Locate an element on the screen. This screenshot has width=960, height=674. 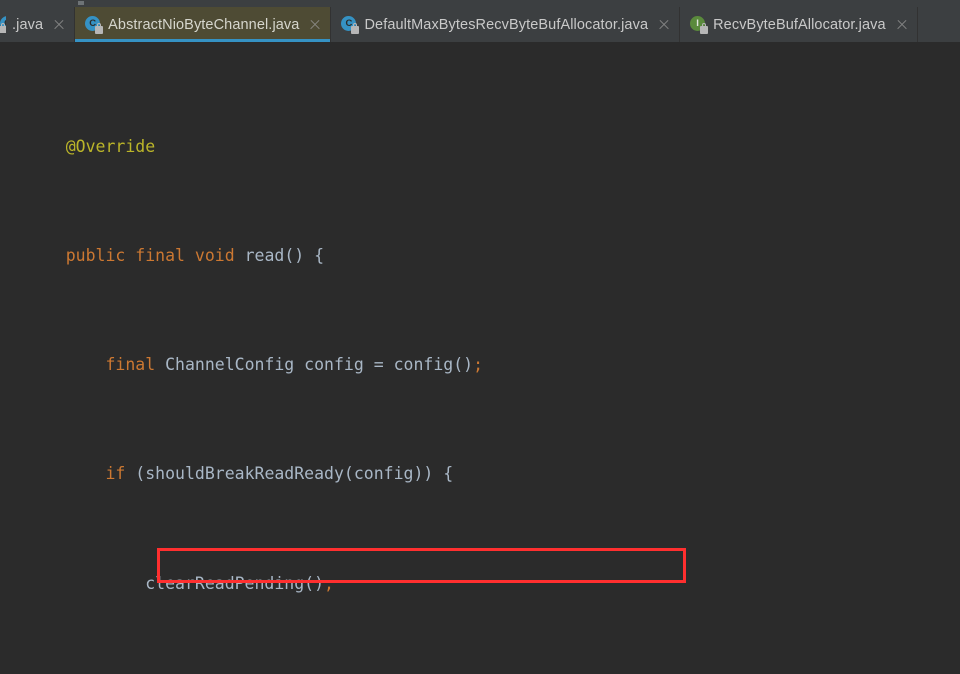
code-line: final ChannelConfig config = config(); is located at coordinates (480, 364).